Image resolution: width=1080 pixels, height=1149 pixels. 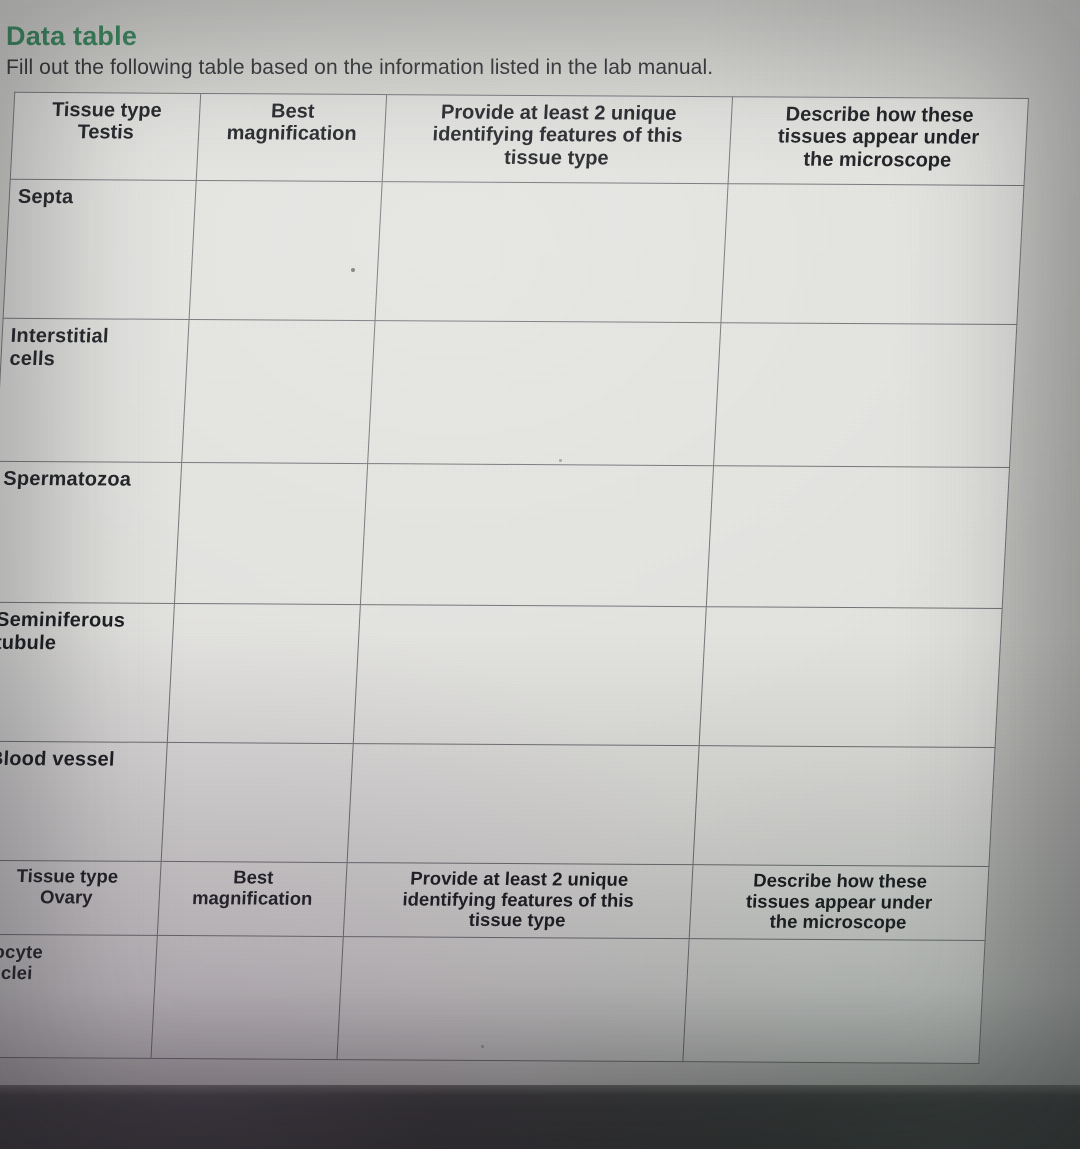 I want to click on row-label-line: Seminiferous, so click(x=63, y=620).